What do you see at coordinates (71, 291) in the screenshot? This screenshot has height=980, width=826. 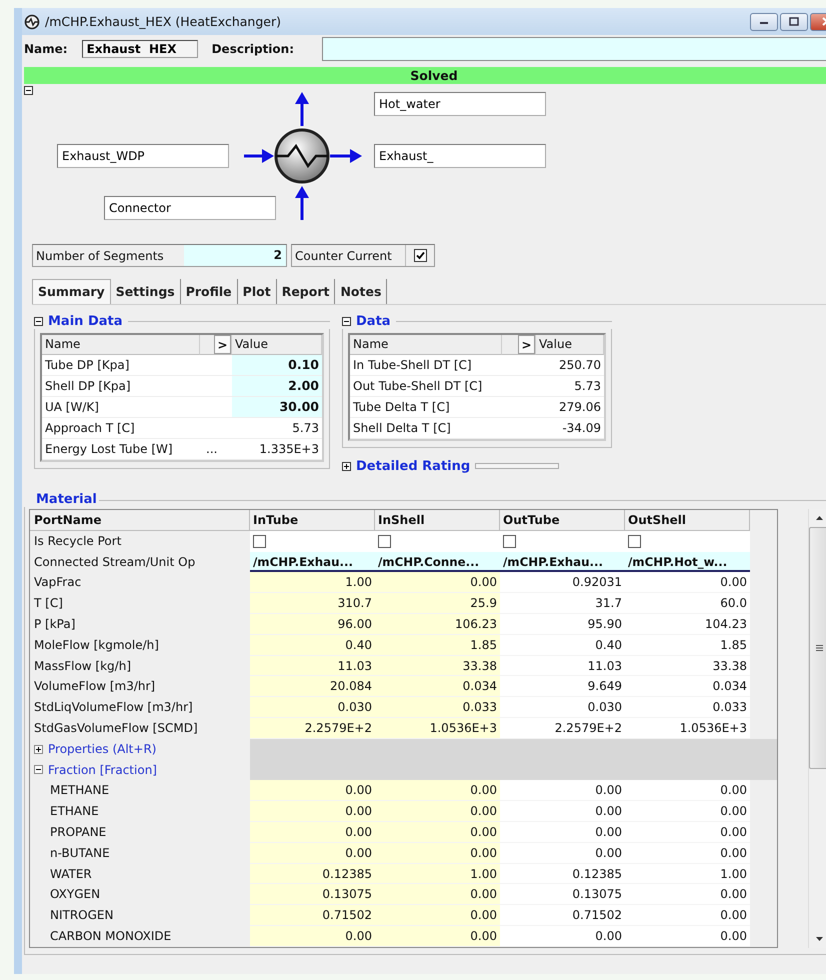 I see `tab: Summary` at bounding box center [71, 291].